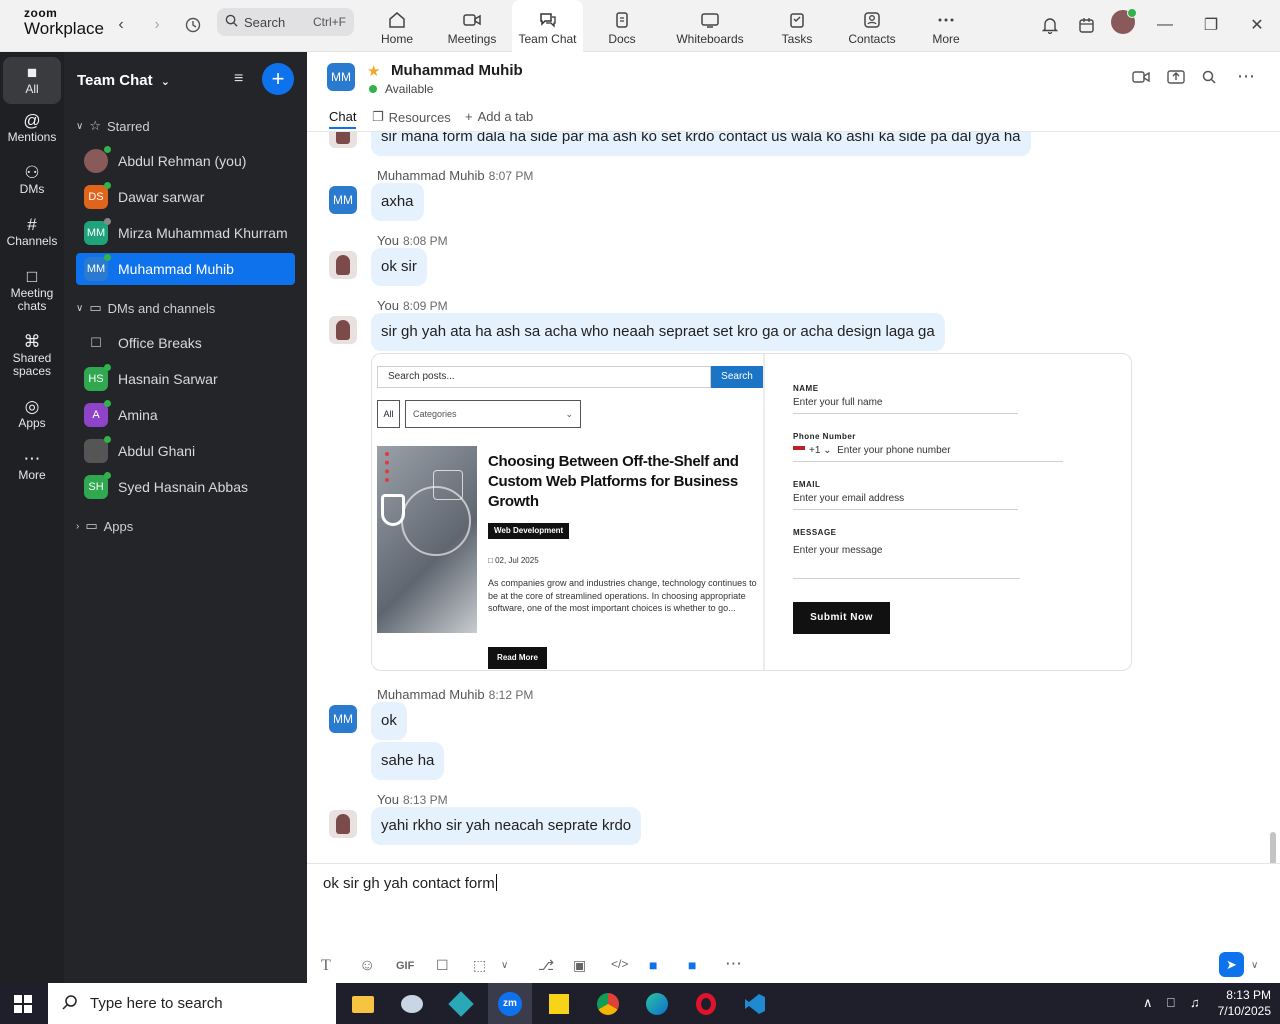 This screenshot has width=1280, height=1024. What do you see at coordinates (32, 80) in the screenshot?
I see `rail-item-all: ■ All` at bounding box center [32, 80].